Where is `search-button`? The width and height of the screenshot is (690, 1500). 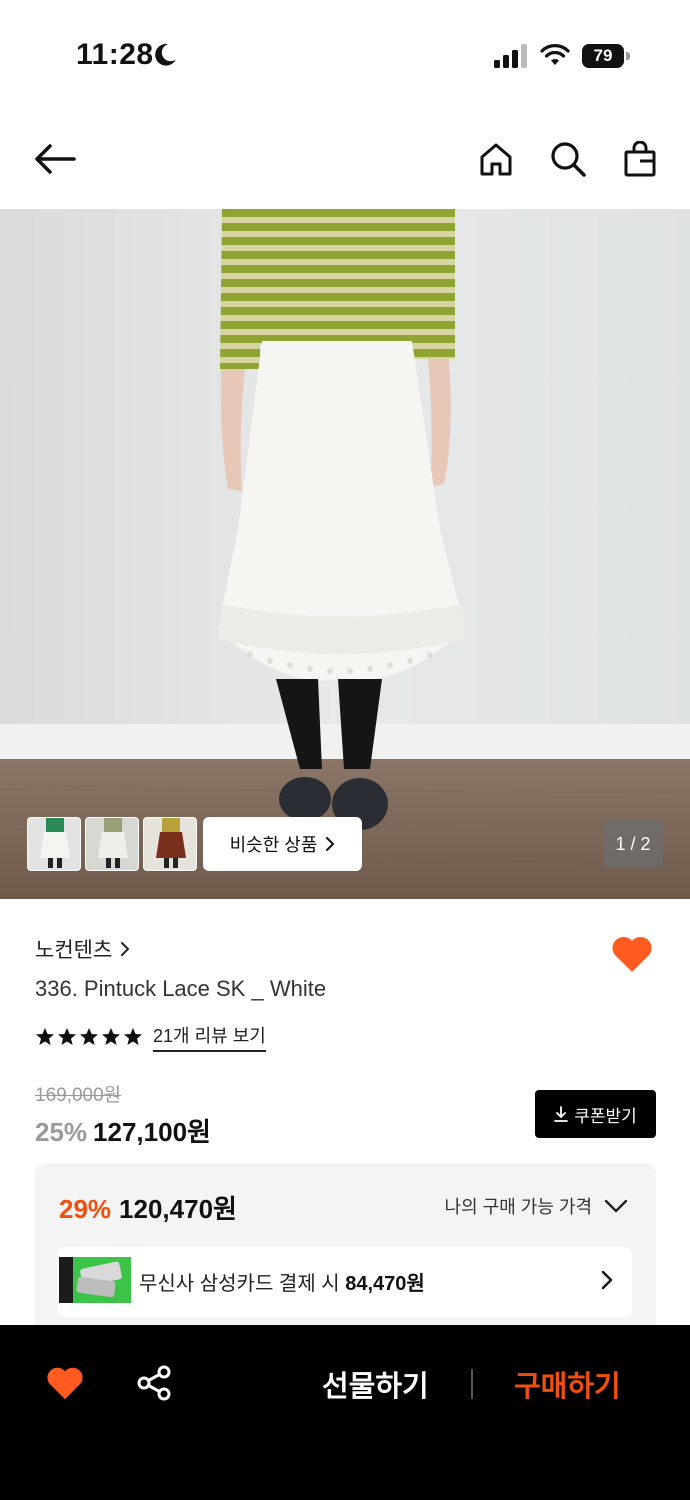 search-button is located at coordinates (568, 159).